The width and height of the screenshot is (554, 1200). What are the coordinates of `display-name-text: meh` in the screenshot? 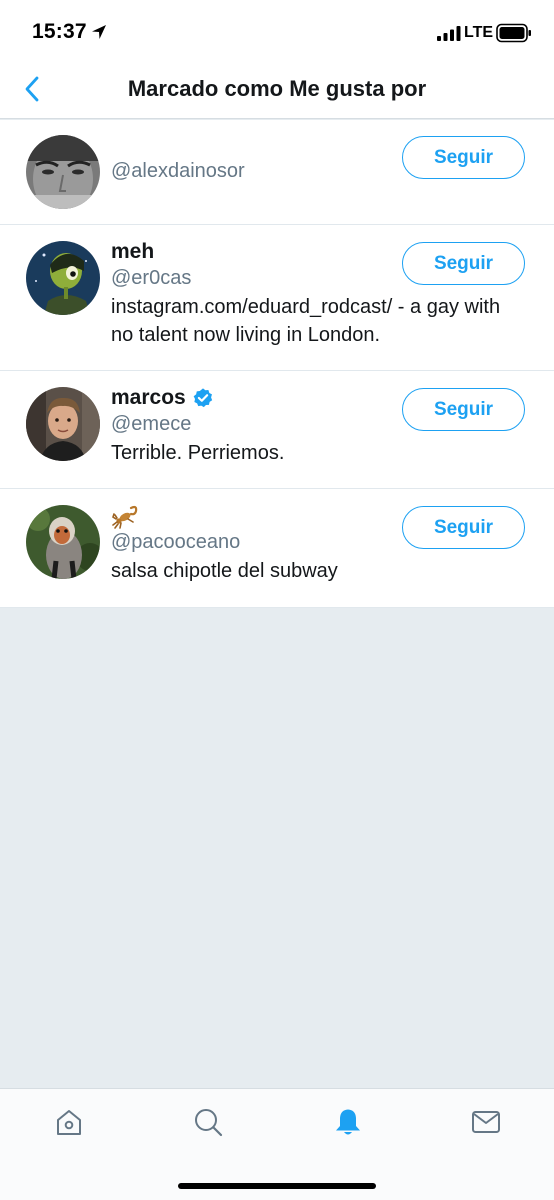 It's located at (133, 251).